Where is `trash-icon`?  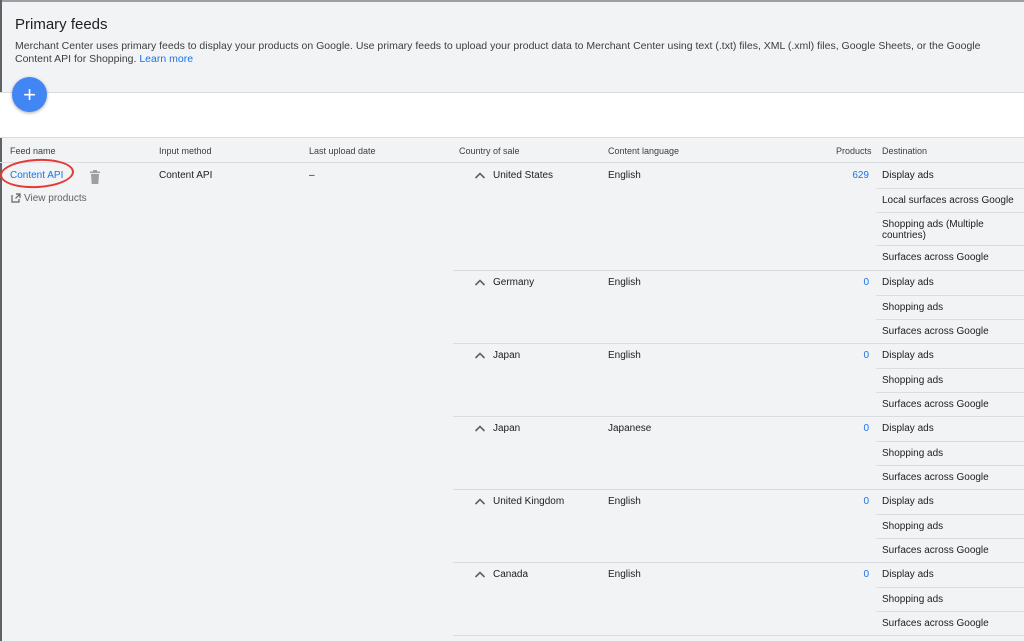 trash-icon is located at coordinates (95, 177).